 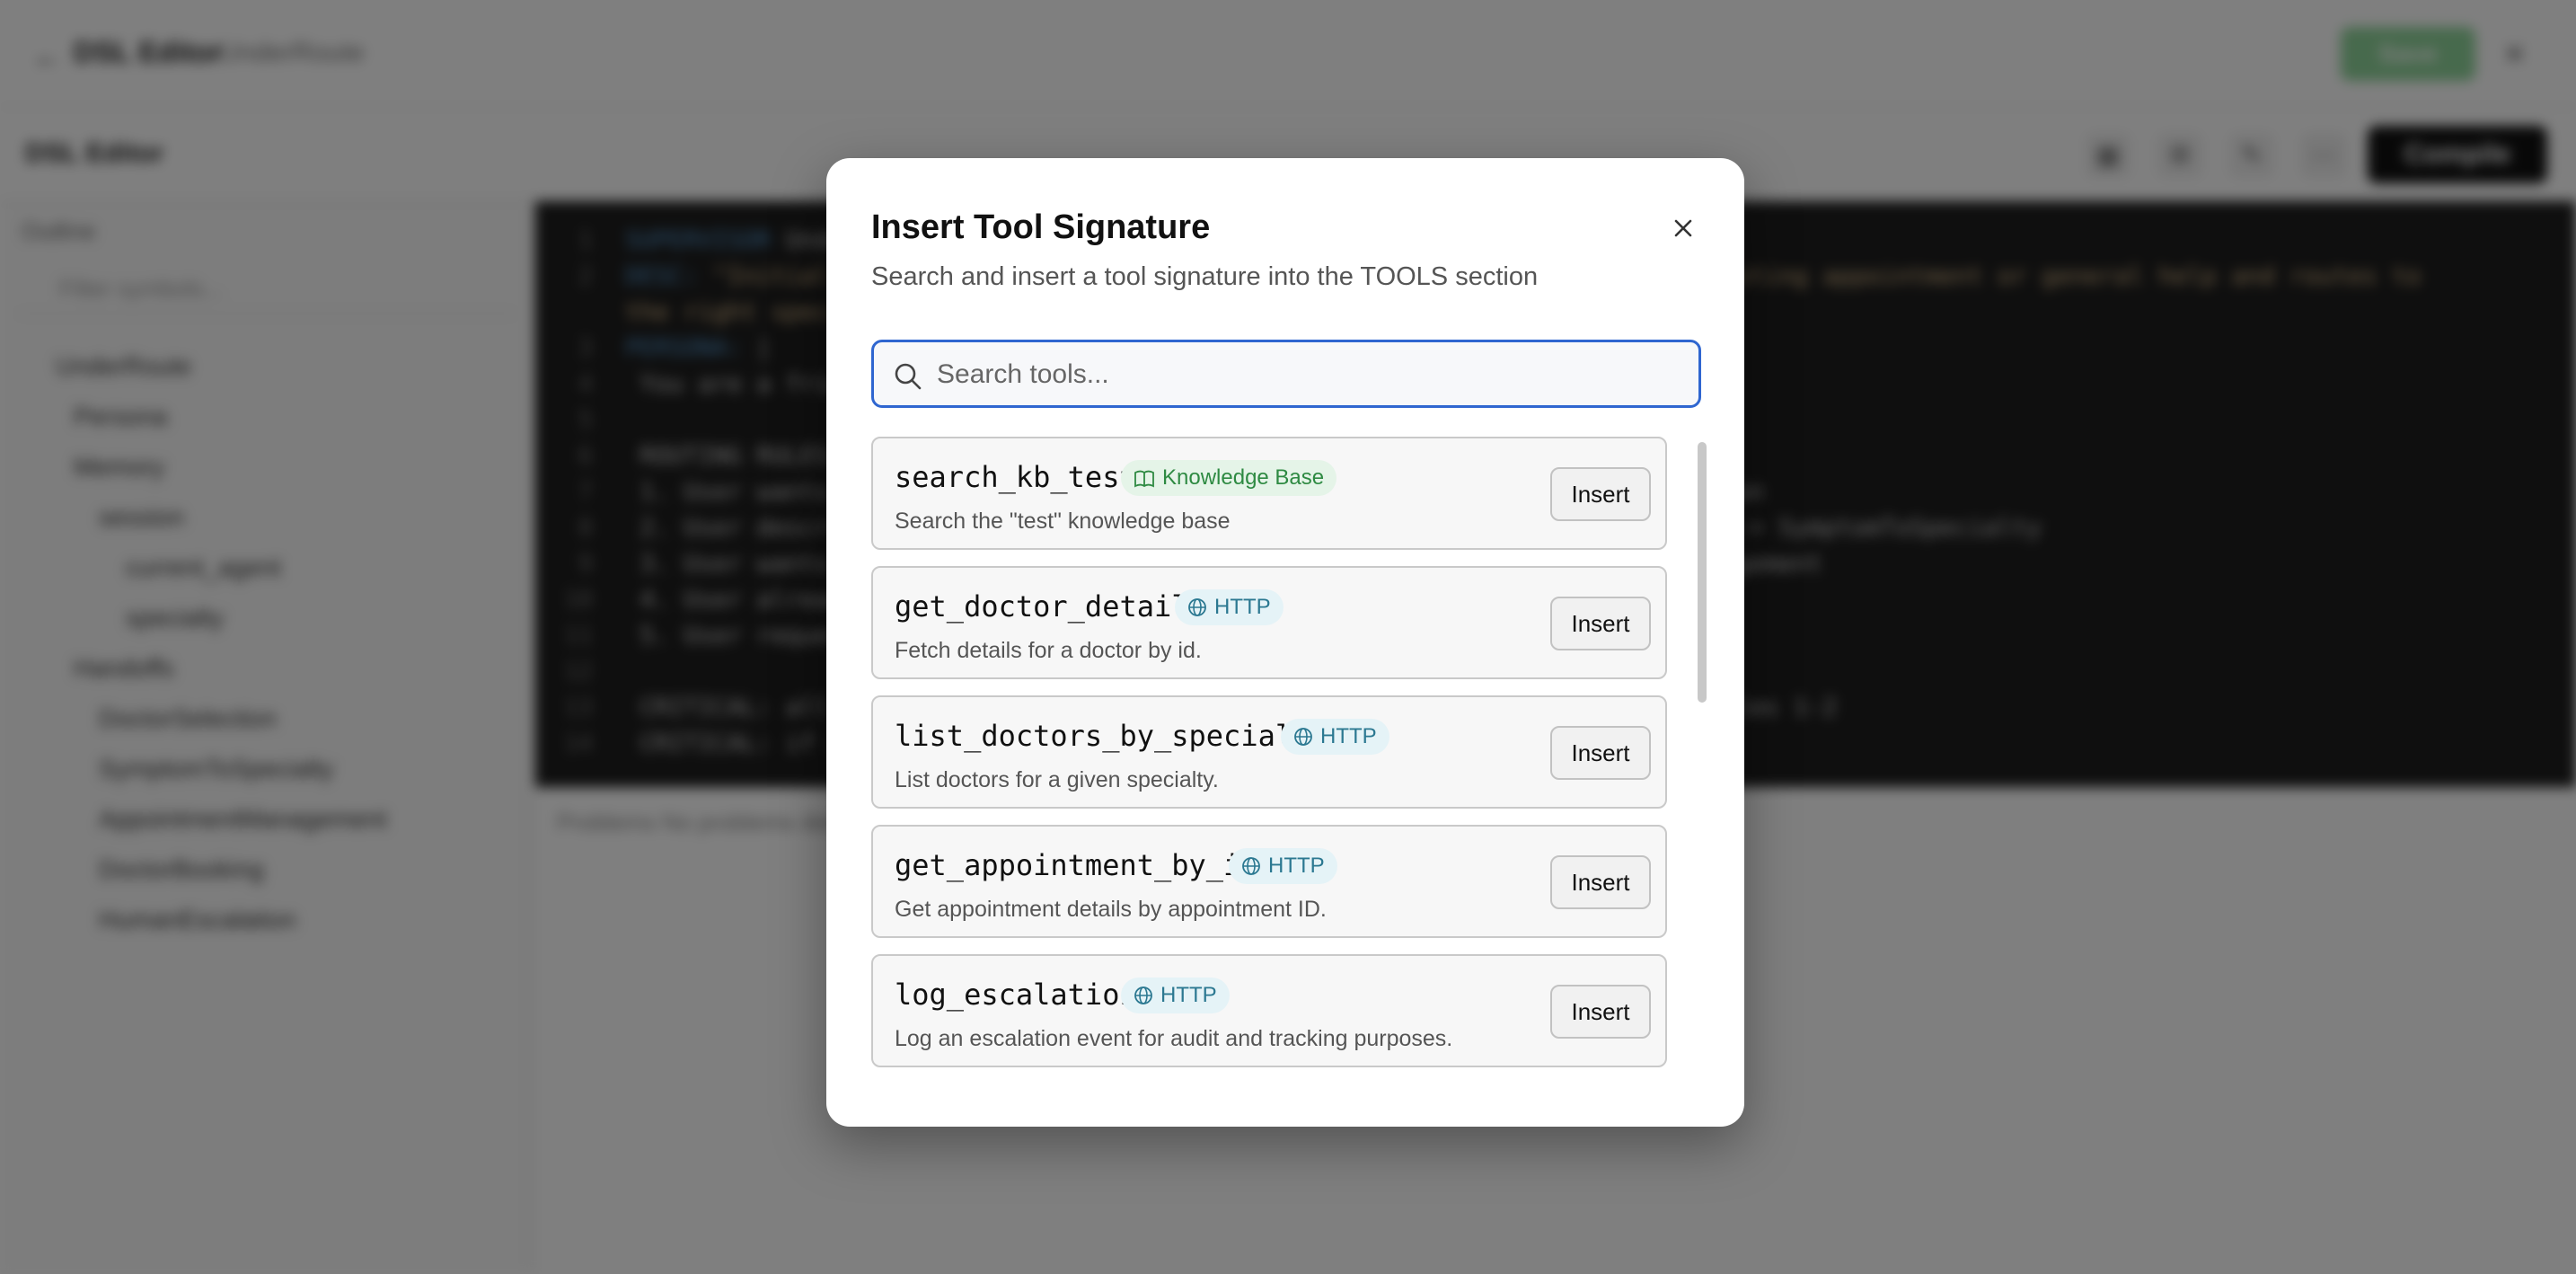 I want to click on tool-type-badge: Knowledge Base, so click(x=1229, y=478).